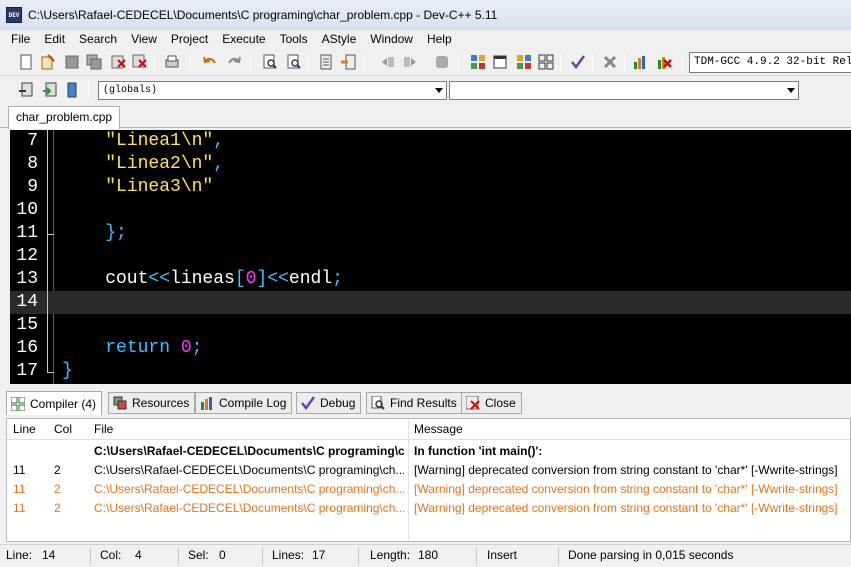  What do you see at coordinates (72, 90) in the screenshot?
I see `class-browser-icon` at bounding box center [72, 90].